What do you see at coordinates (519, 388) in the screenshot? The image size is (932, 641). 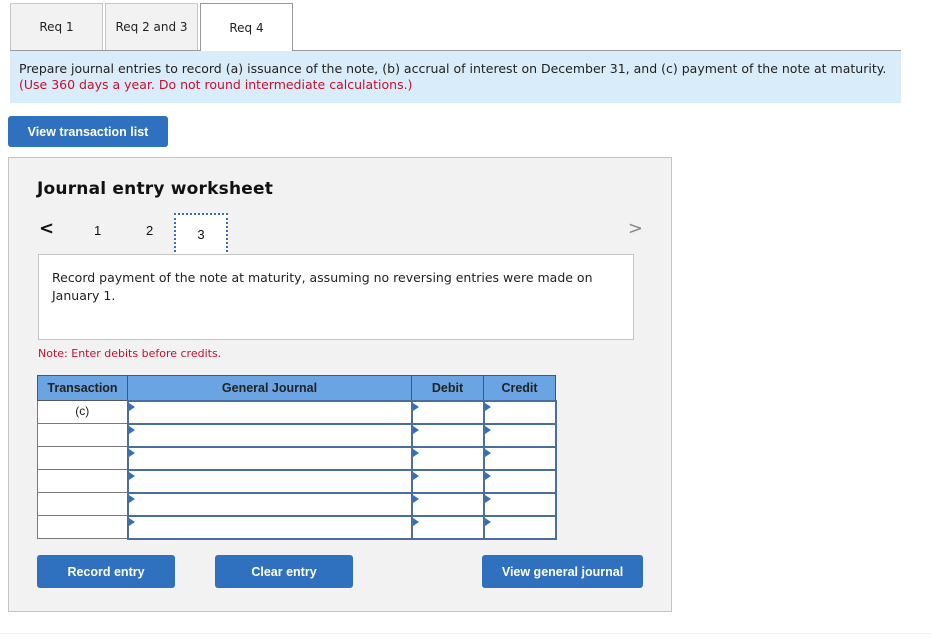 I see `header-credit: Credit` at bounding box center [519, 388].